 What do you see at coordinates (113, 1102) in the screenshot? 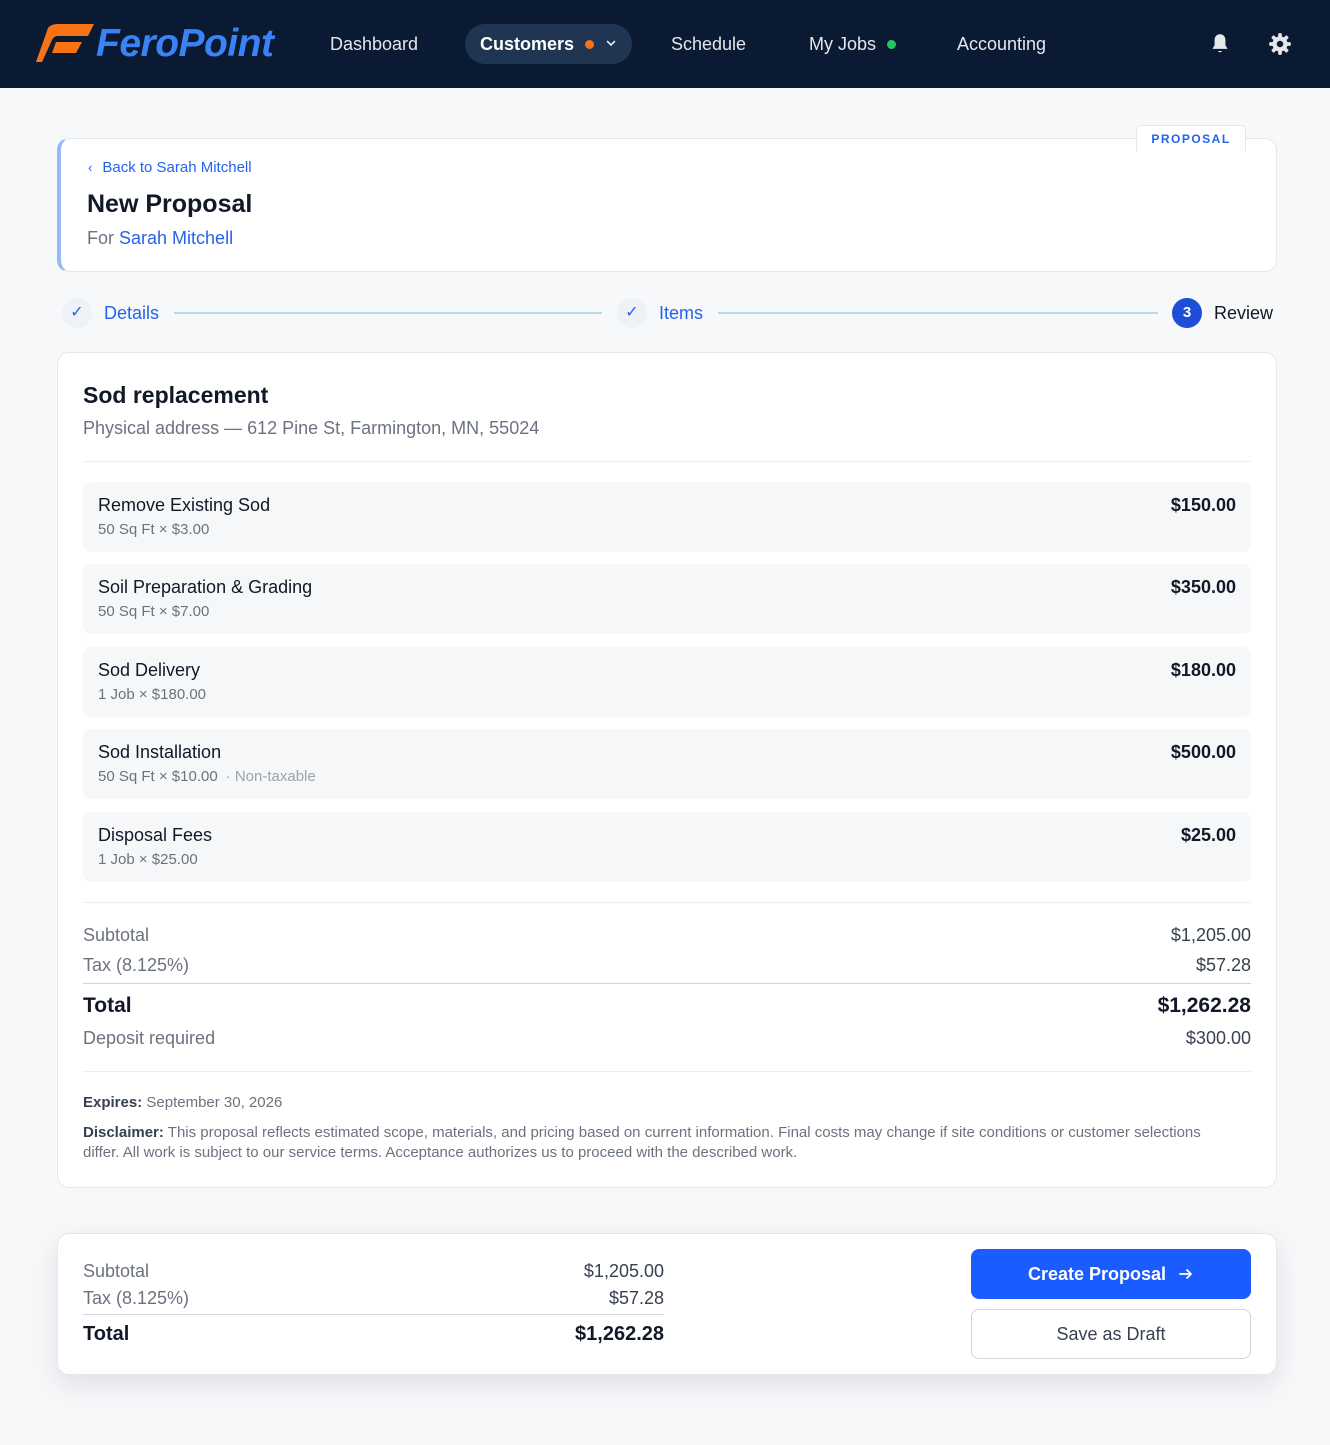
I see `expires-label: Expires:` at bounding box center [113, 1102].